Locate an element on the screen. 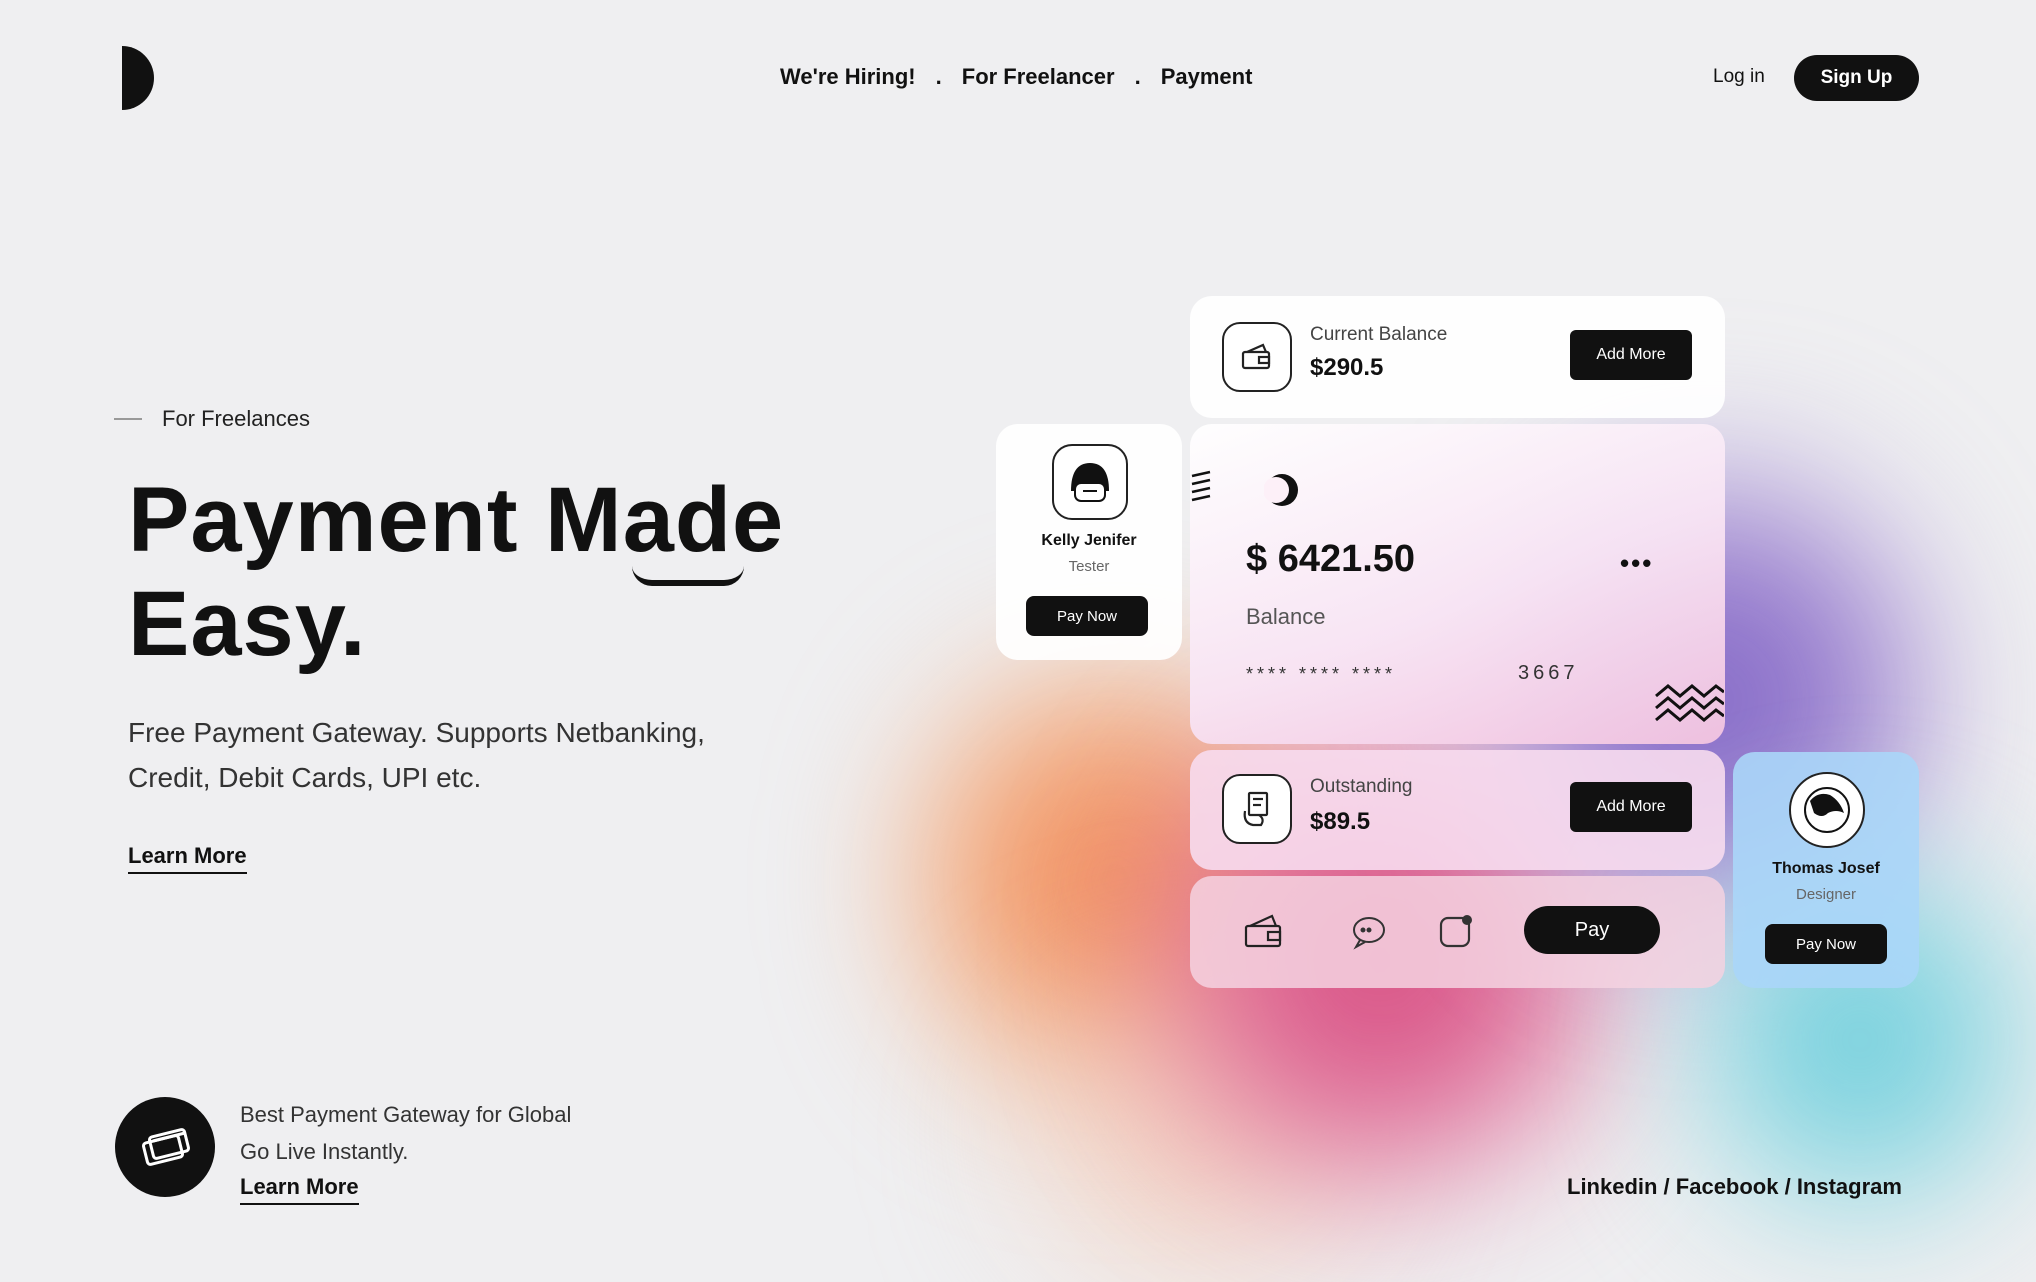  top-nav: We're Hiring! . For Freelancer . Payment is located at coordinates (1016, 77).